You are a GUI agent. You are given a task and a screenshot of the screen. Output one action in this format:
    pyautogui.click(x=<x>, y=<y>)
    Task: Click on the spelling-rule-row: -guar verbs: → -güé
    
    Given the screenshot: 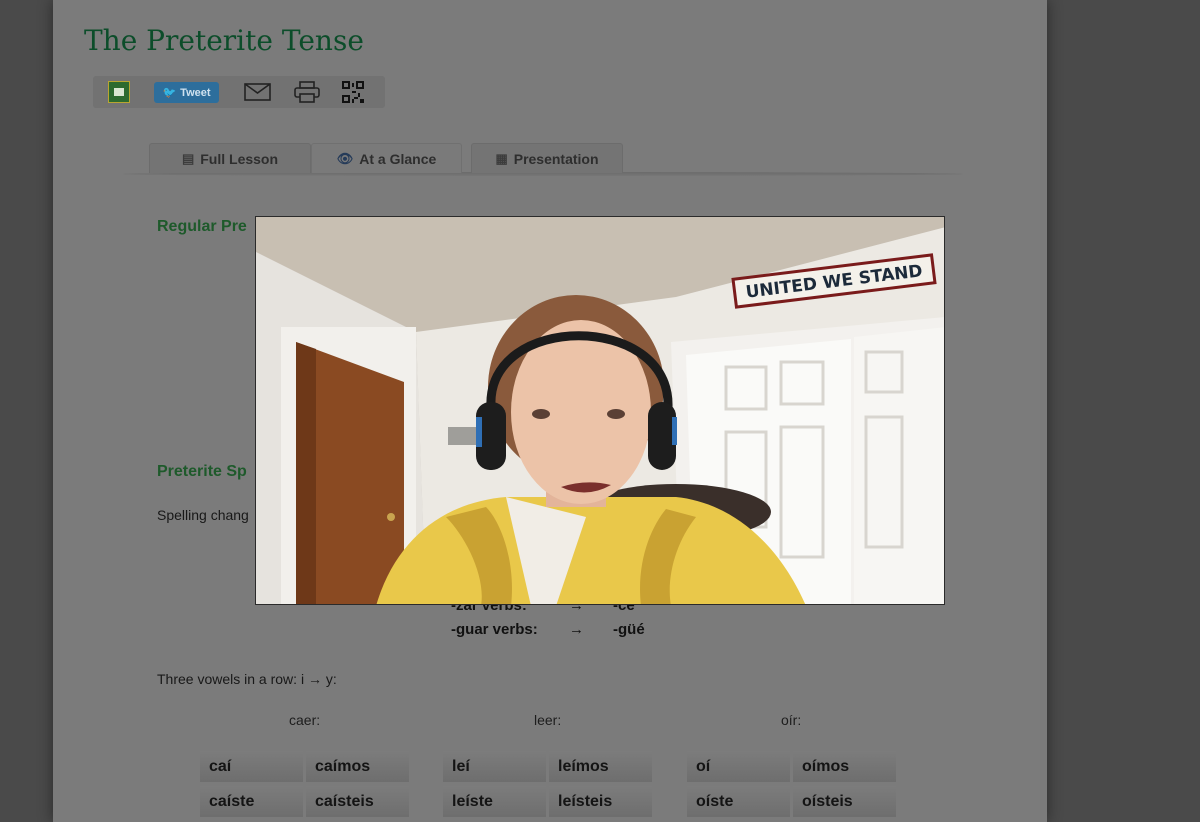 What is the action you would take?
    pyautogui.click(x=548, y=629)
    